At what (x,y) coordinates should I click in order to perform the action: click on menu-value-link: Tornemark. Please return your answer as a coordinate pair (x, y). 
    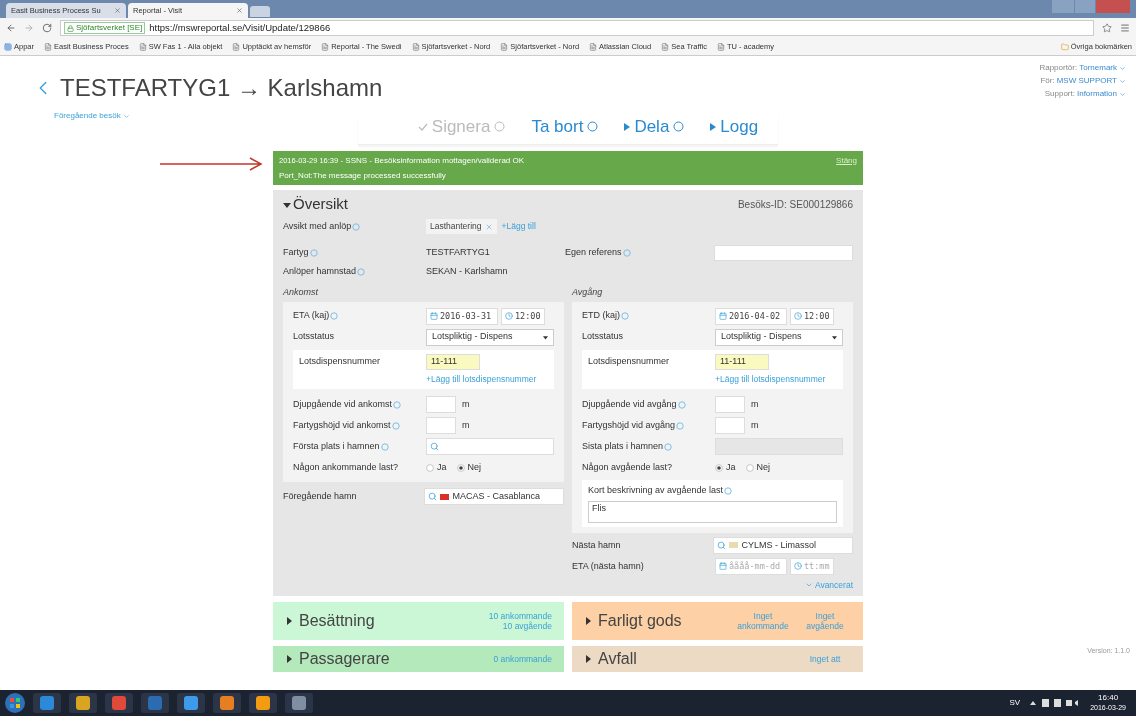
    Looking at the image, I should click on (1098, 68).